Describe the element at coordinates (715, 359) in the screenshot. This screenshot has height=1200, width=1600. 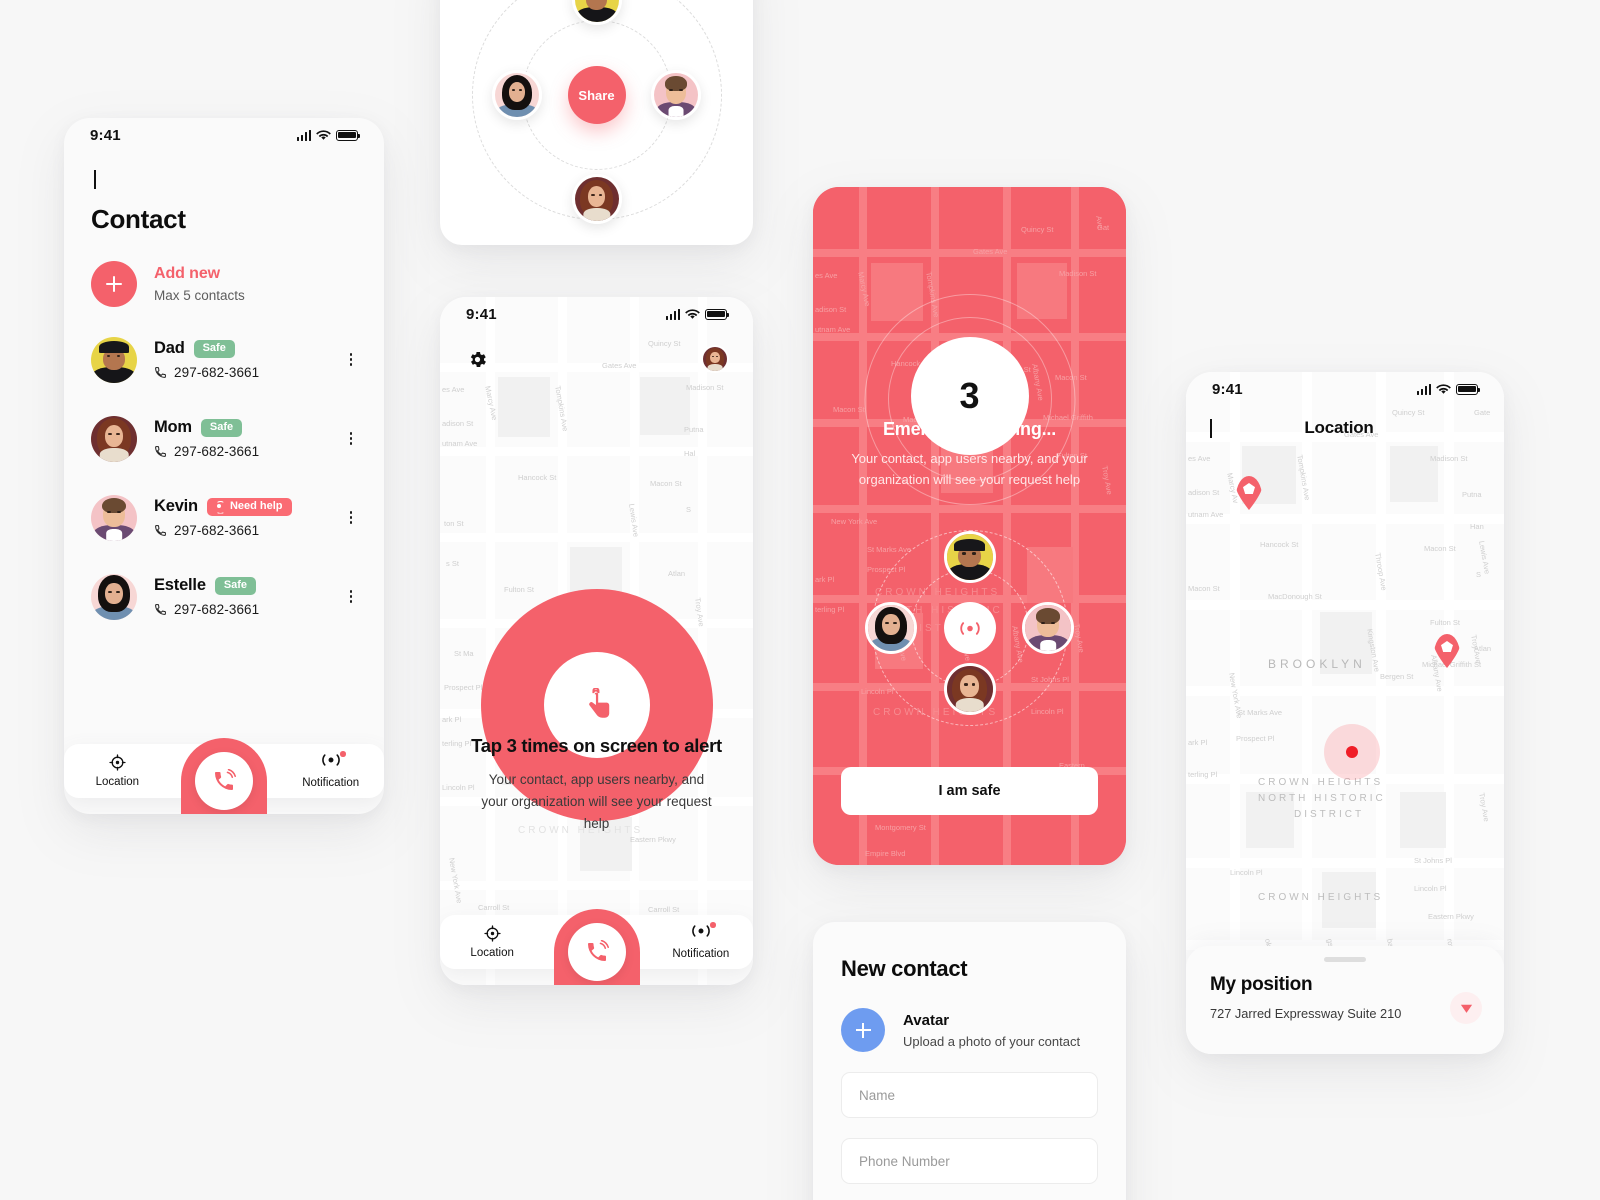
I see `user-avatar` at that location.